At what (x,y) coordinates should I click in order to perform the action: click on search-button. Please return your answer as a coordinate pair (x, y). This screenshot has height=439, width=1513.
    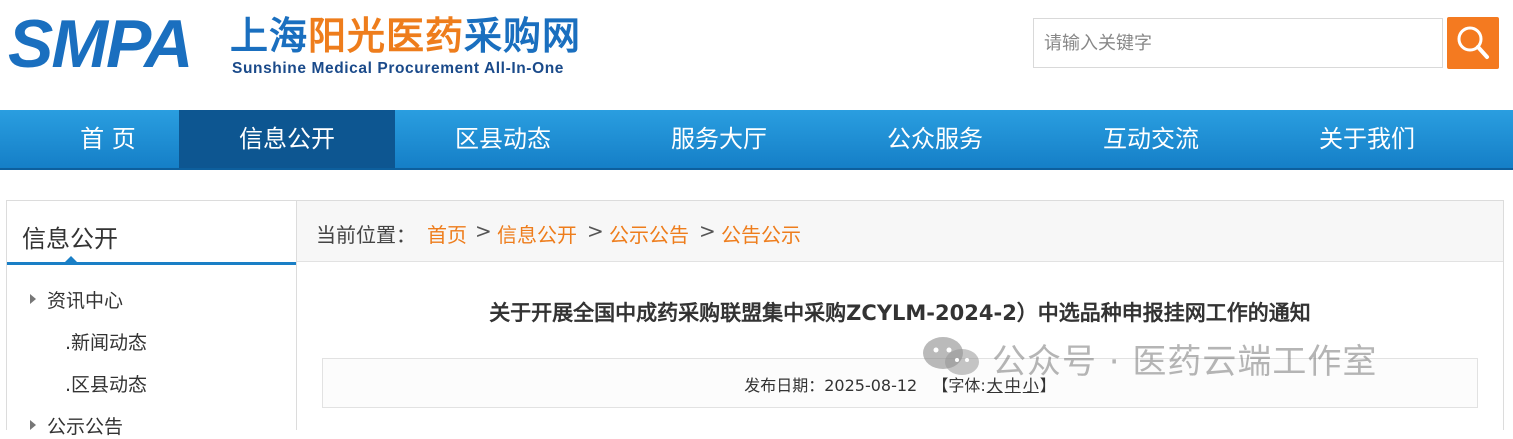
    Looking at the image, I should click on (1473, 43).